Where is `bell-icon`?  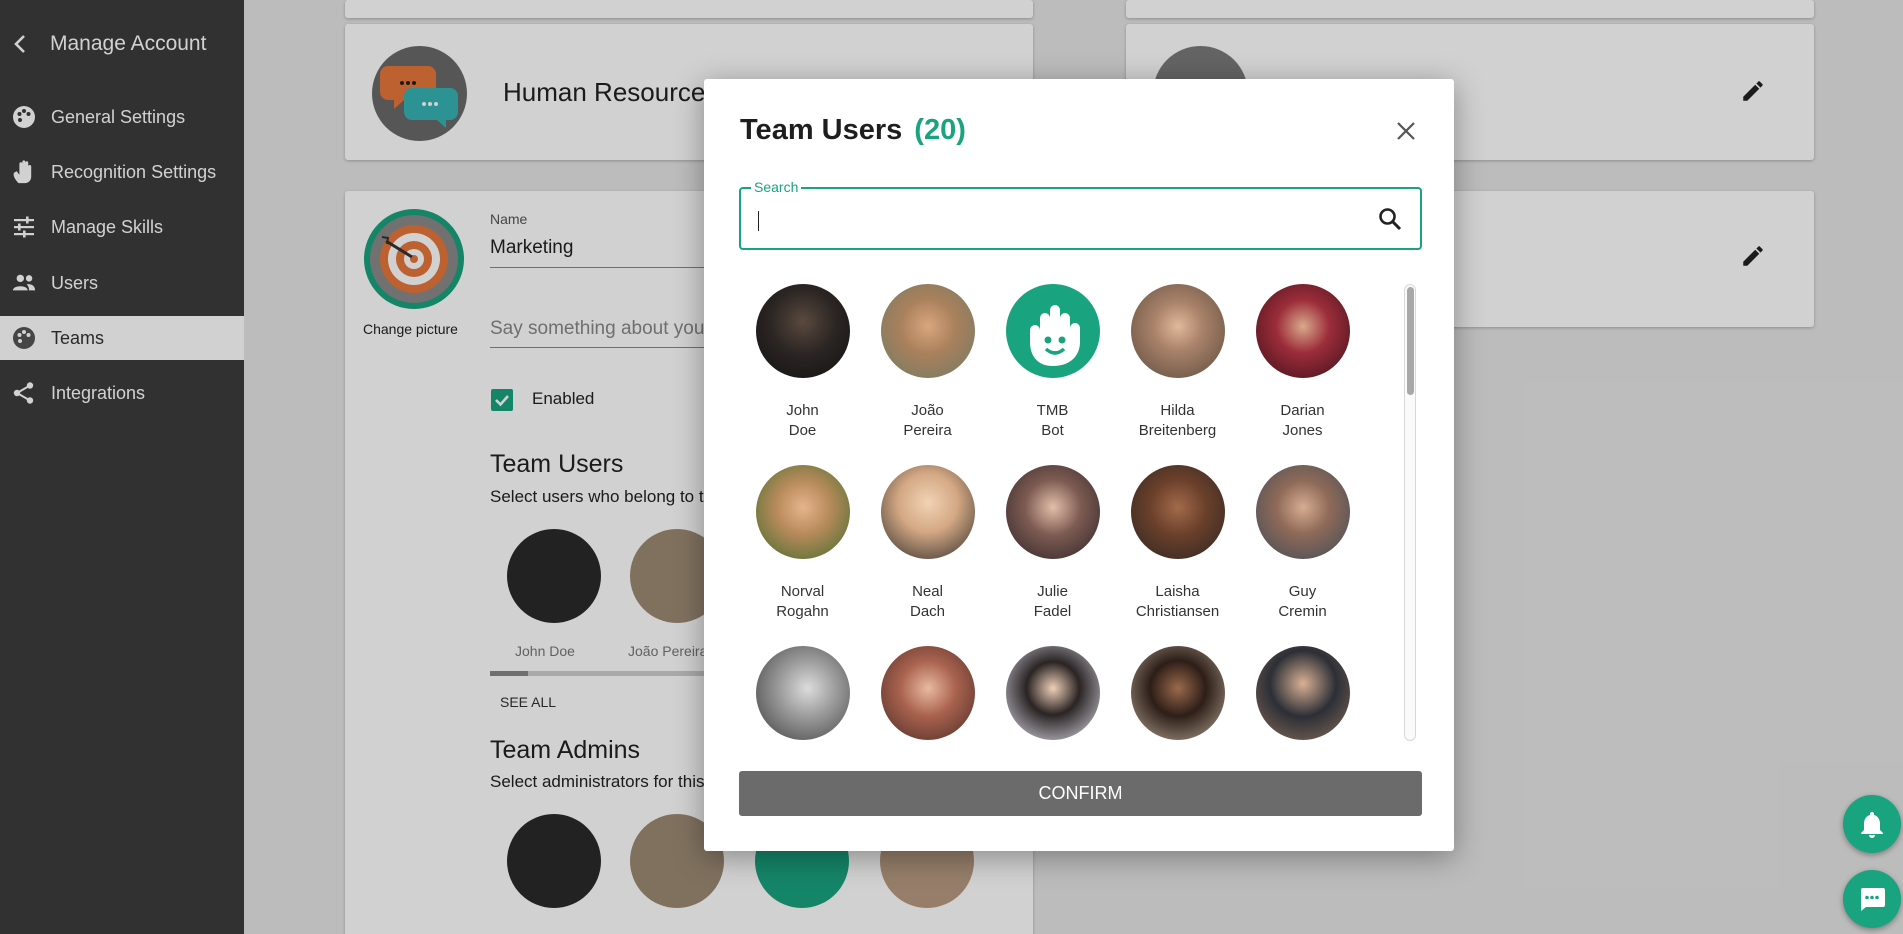 bell-icon is located at coordinates (1872, 825).